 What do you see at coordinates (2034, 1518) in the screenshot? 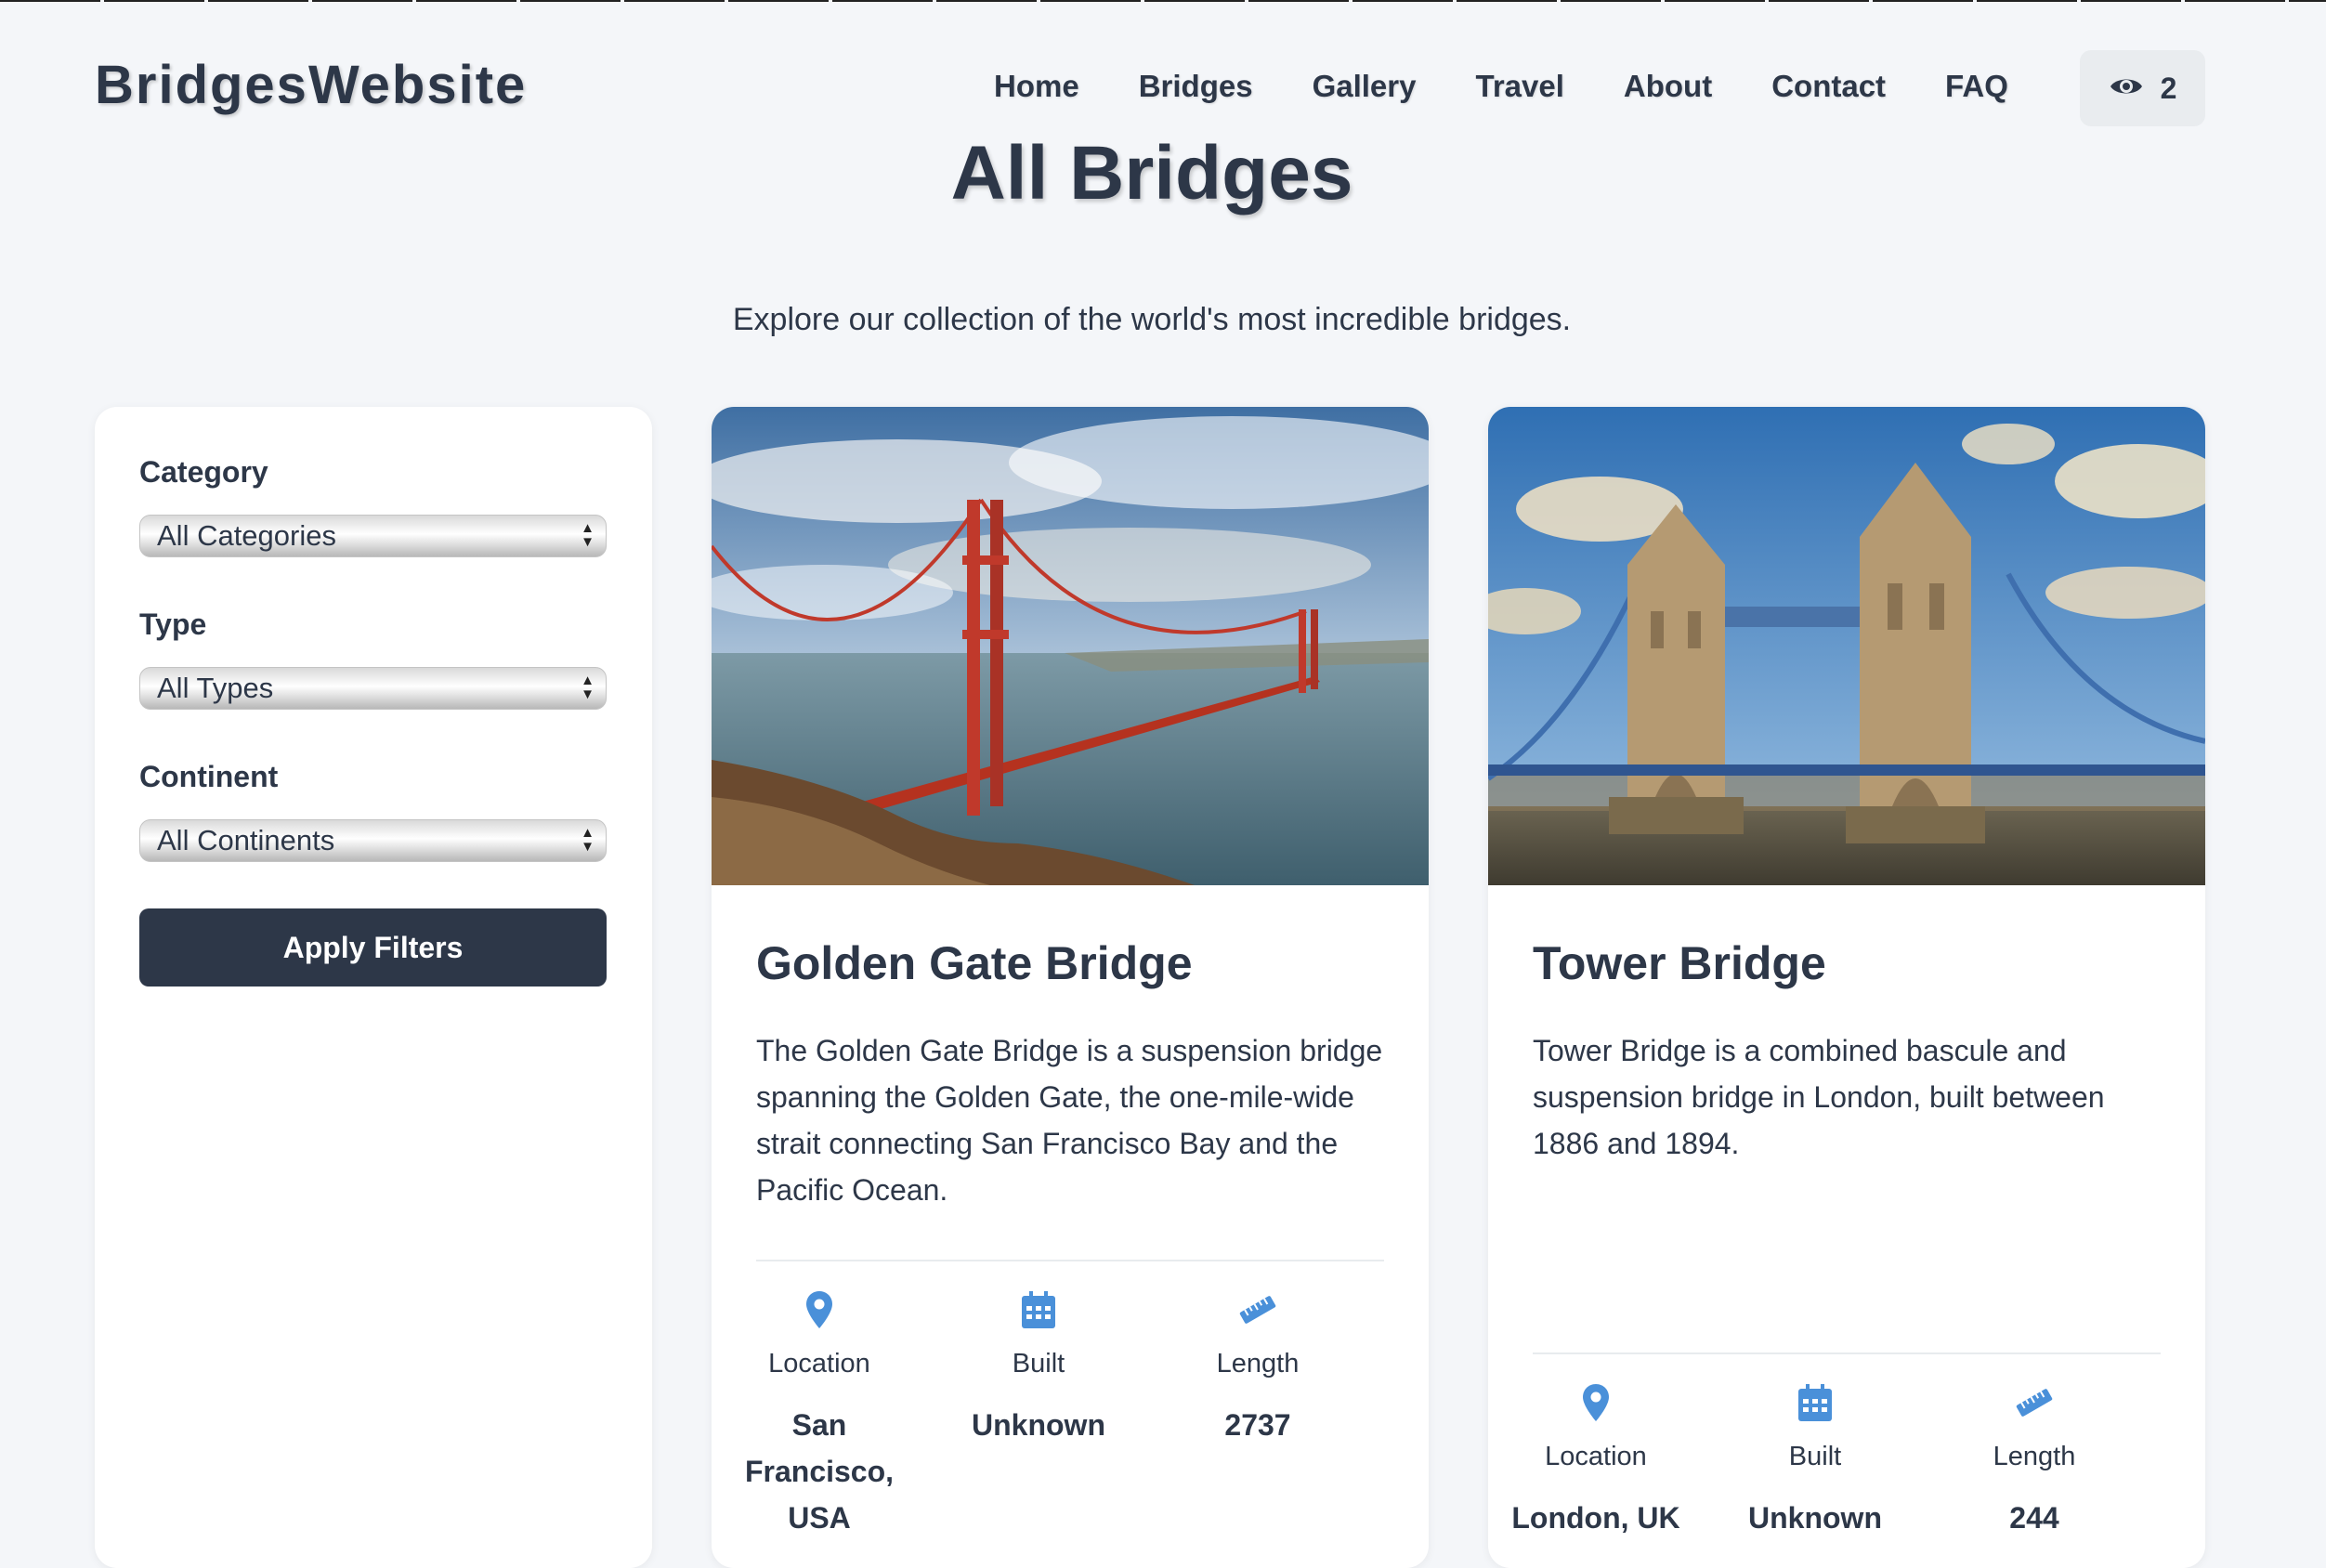
I see `stat-length-value: 244` at bounding box center [2034, 1518].